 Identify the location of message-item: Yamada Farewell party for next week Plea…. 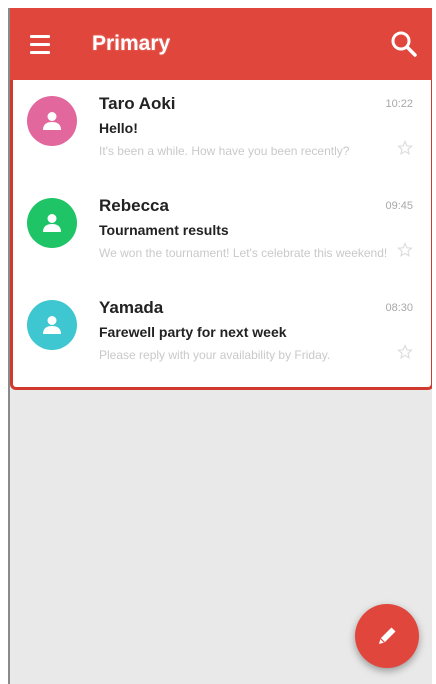
(222, 338).